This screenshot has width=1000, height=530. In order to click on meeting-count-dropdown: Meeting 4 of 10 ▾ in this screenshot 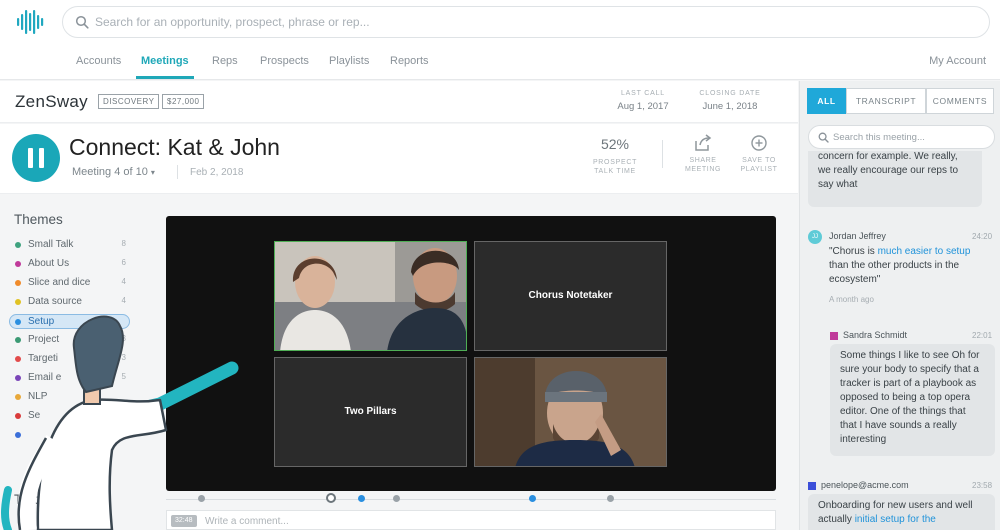, I will do `click(113, 172)`.